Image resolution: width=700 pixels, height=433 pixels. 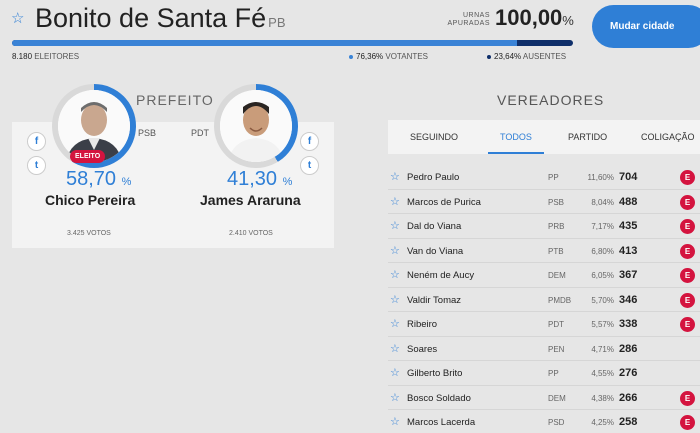 What do you see at coordinates (600, 177) in the screenshot?
I see `vereador-pct: 11,60%` at bounding box center [600, 177].